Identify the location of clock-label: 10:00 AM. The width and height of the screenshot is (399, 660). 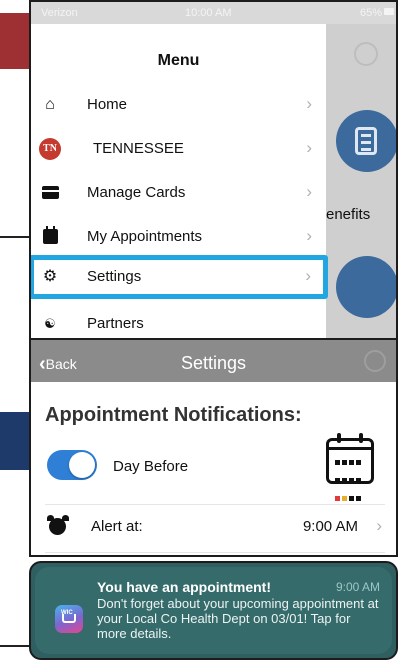
(208, 13).